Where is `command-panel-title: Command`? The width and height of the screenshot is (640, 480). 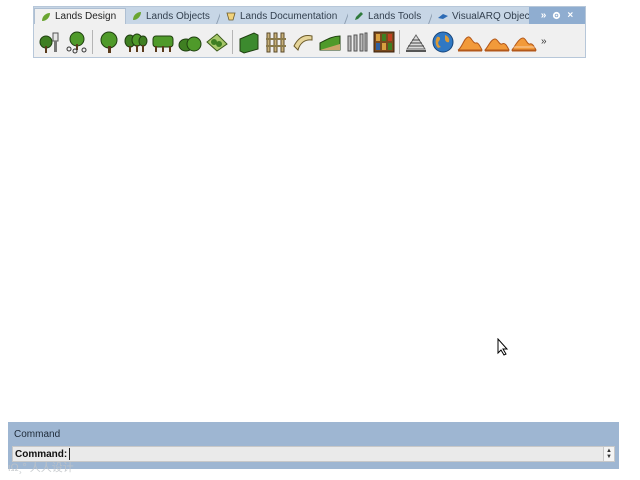 command-panel-title: Command is located at coordinates (37, 434).